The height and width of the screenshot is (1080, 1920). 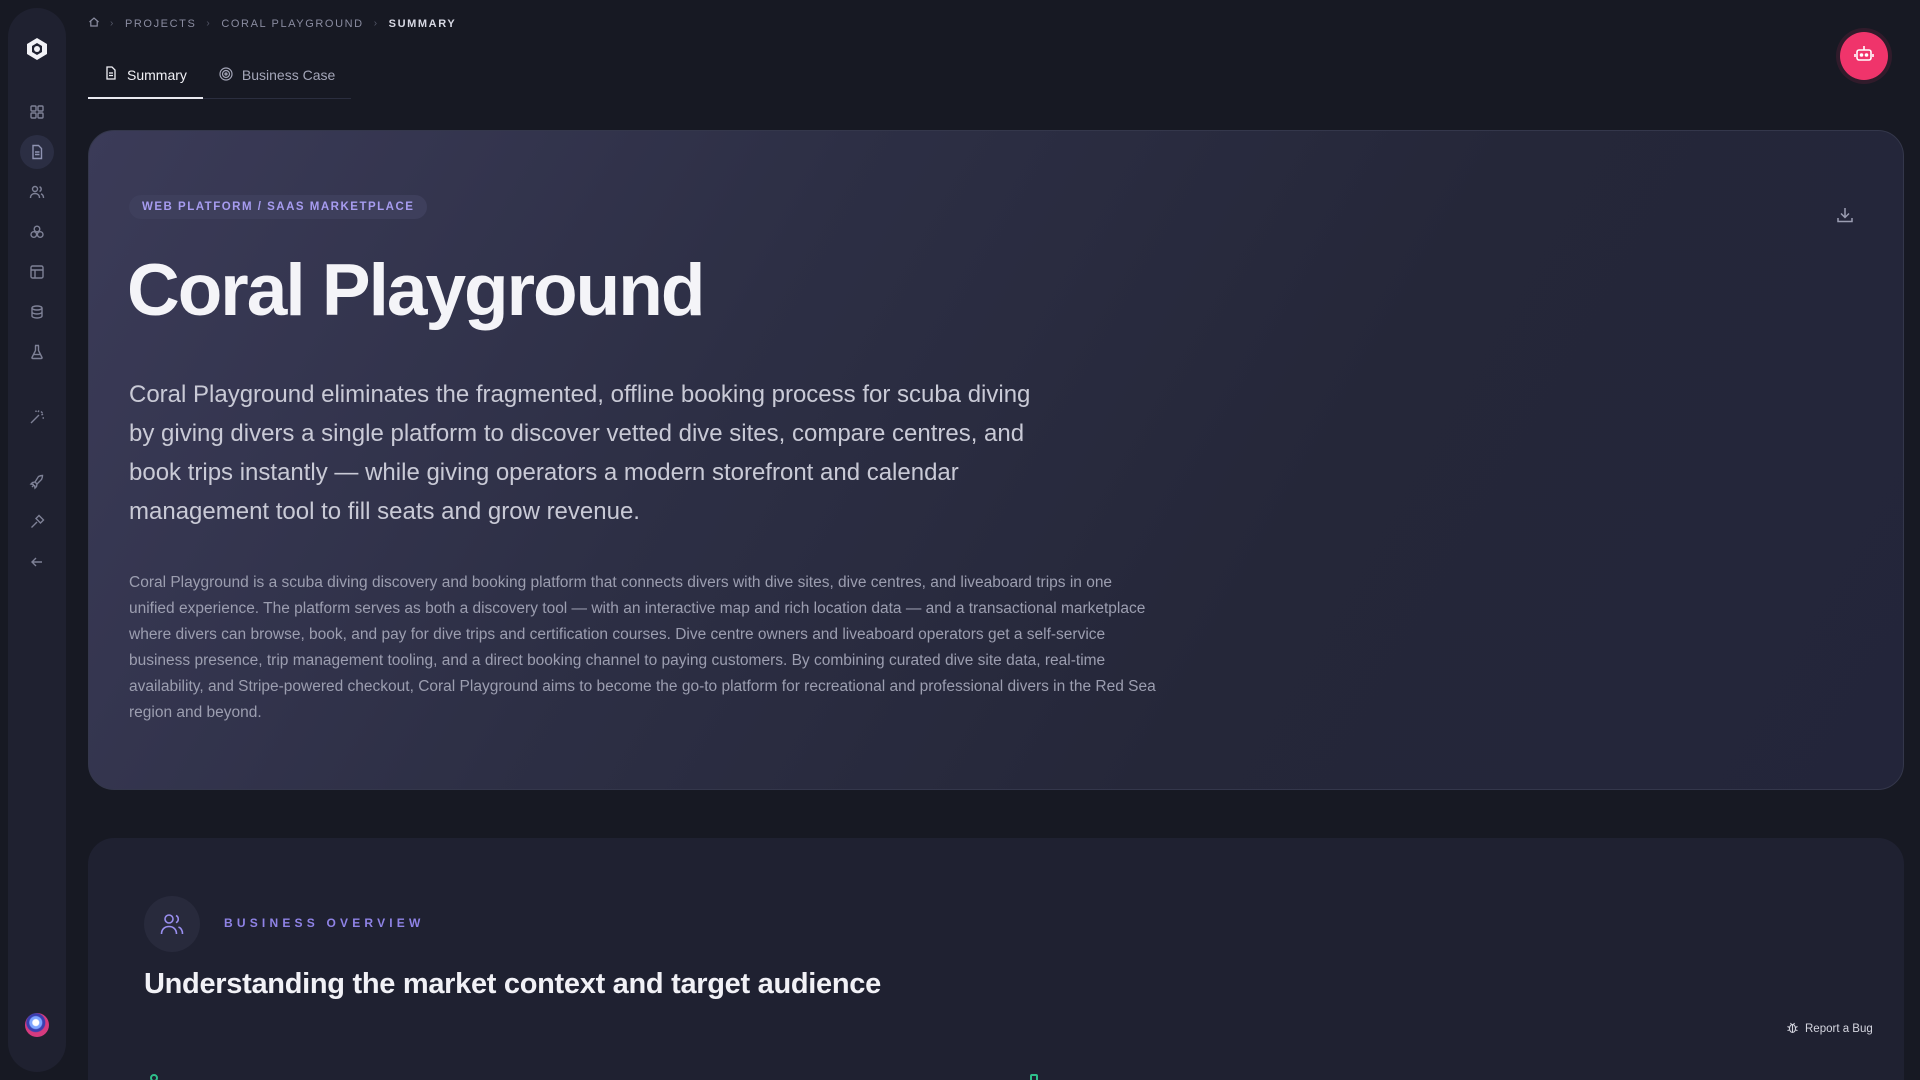 I want to click on project-title: Coral Playground, so click(x=416, y=290).